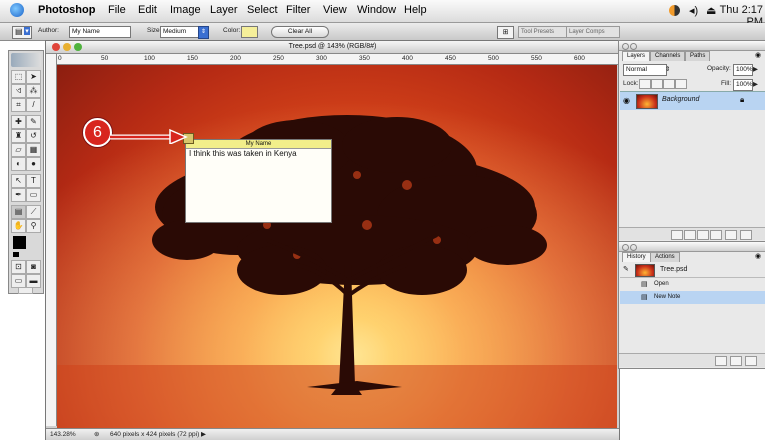  I want to click on history-brush-tool-icon: ↺, so click(33, 136).